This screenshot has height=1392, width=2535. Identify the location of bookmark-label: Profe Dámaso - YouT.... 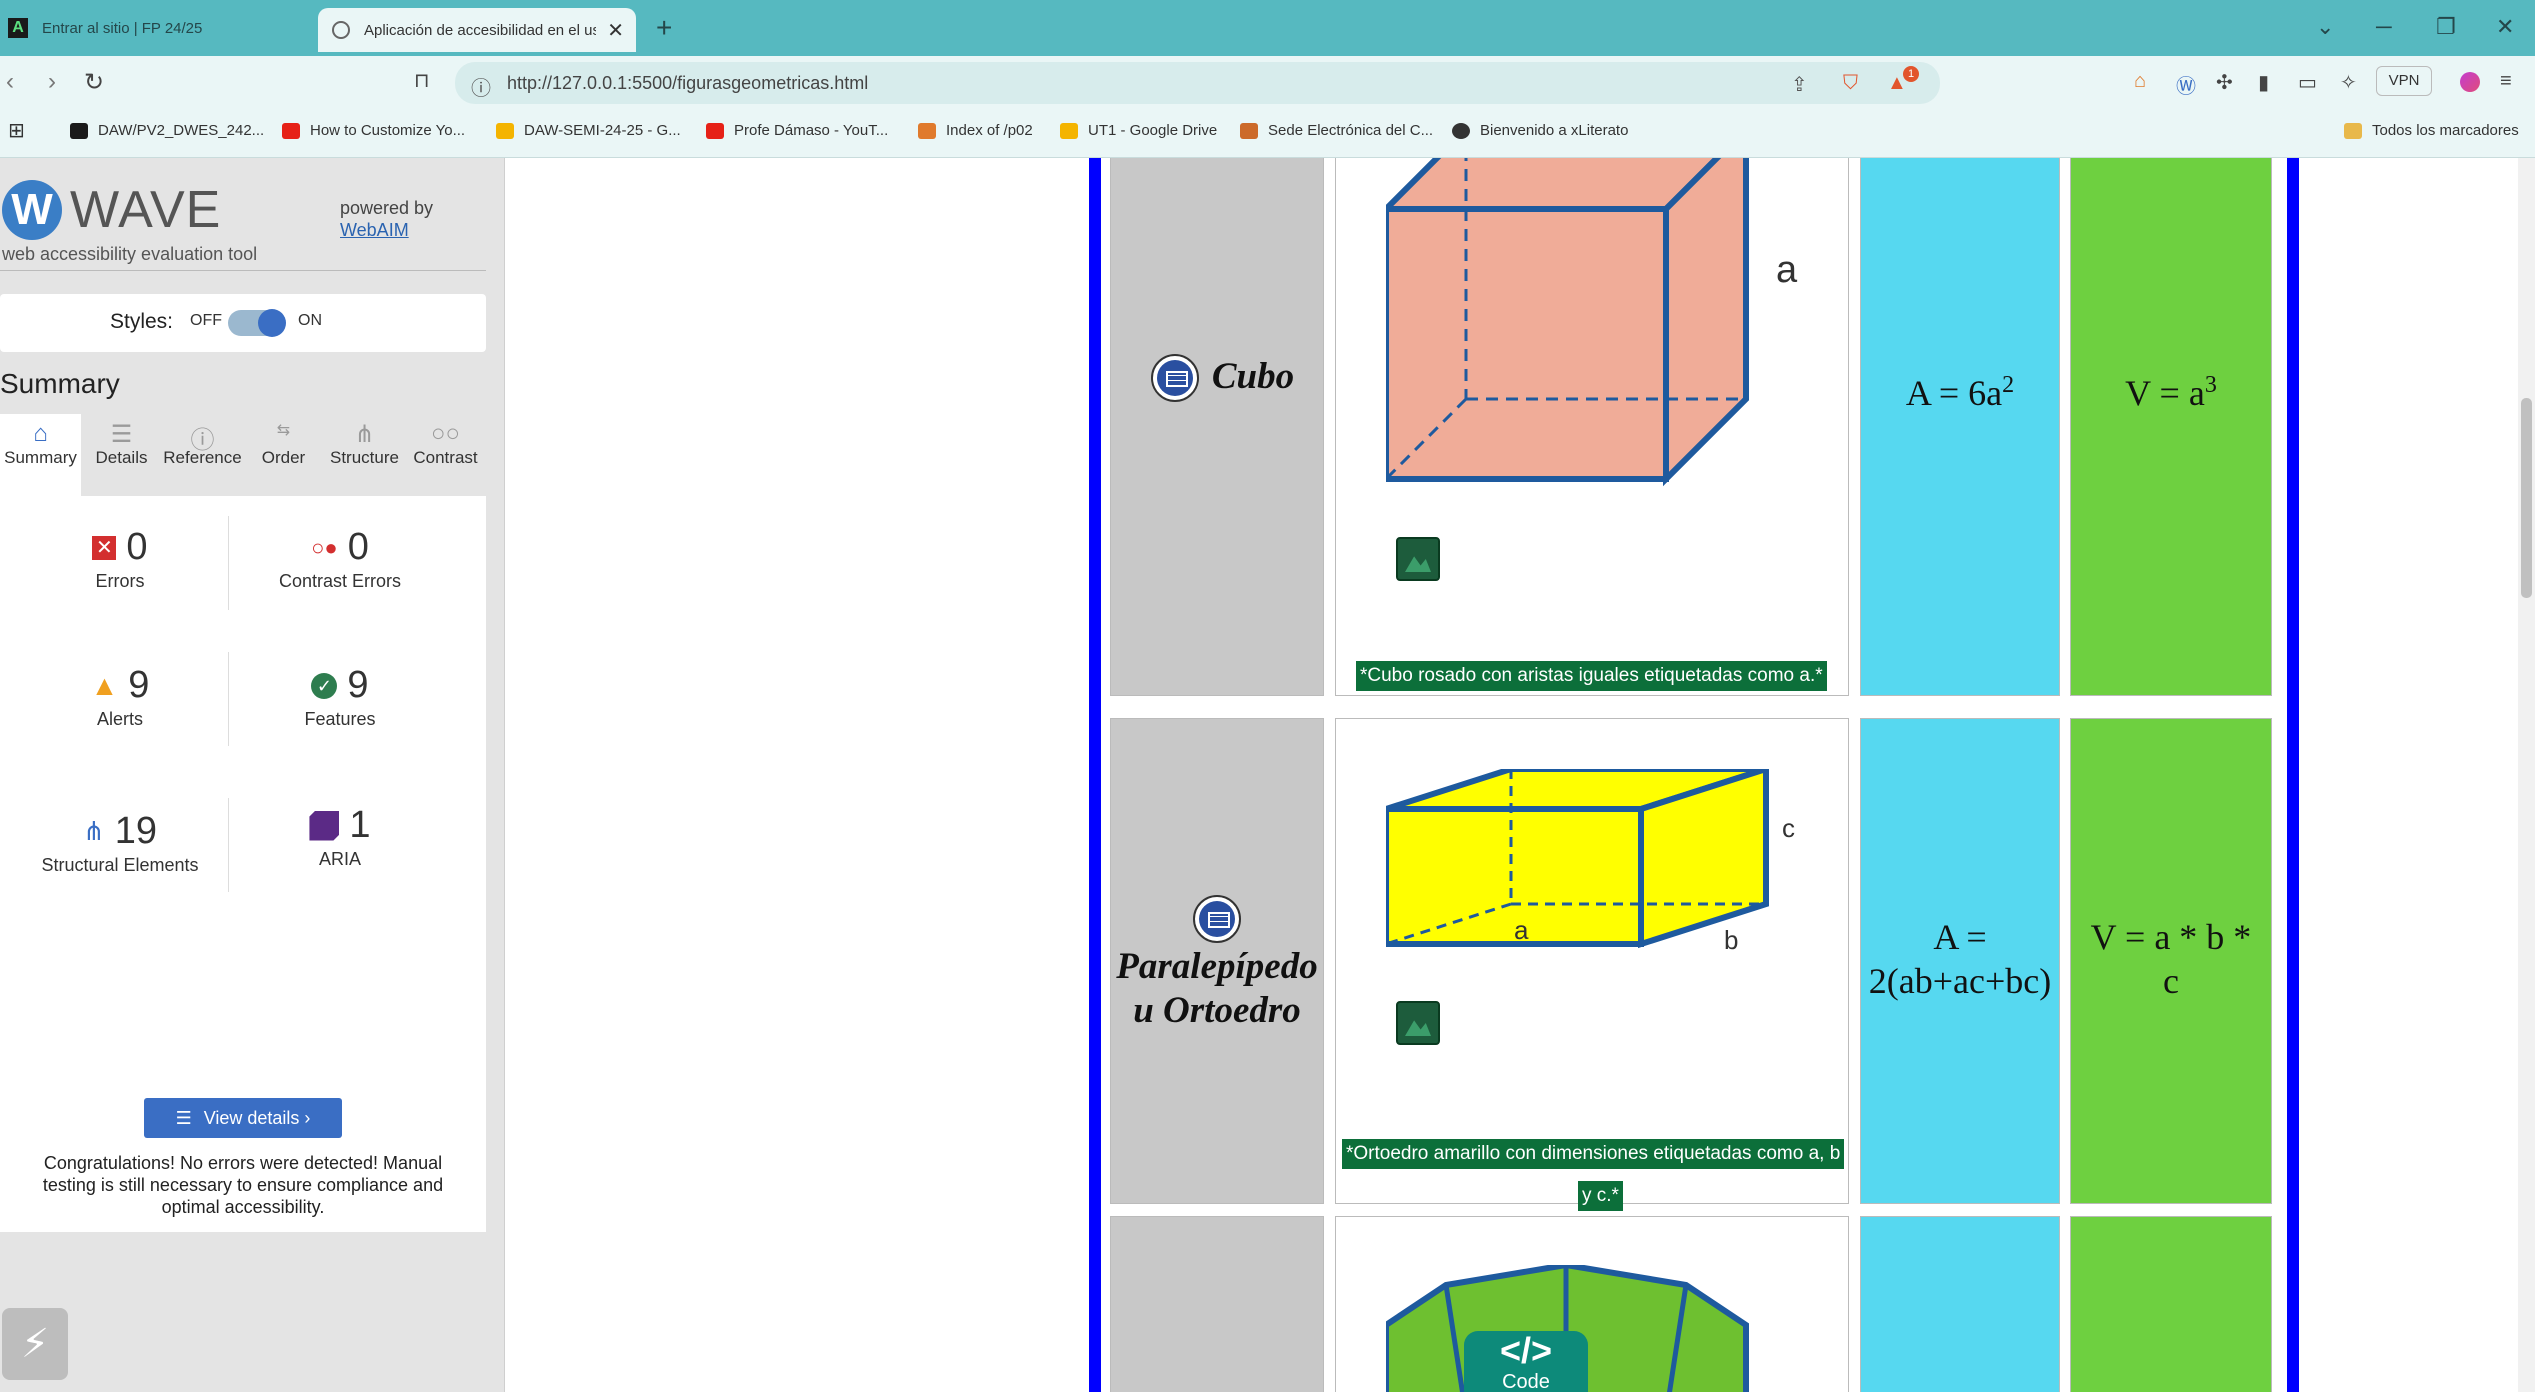
(811, 130).